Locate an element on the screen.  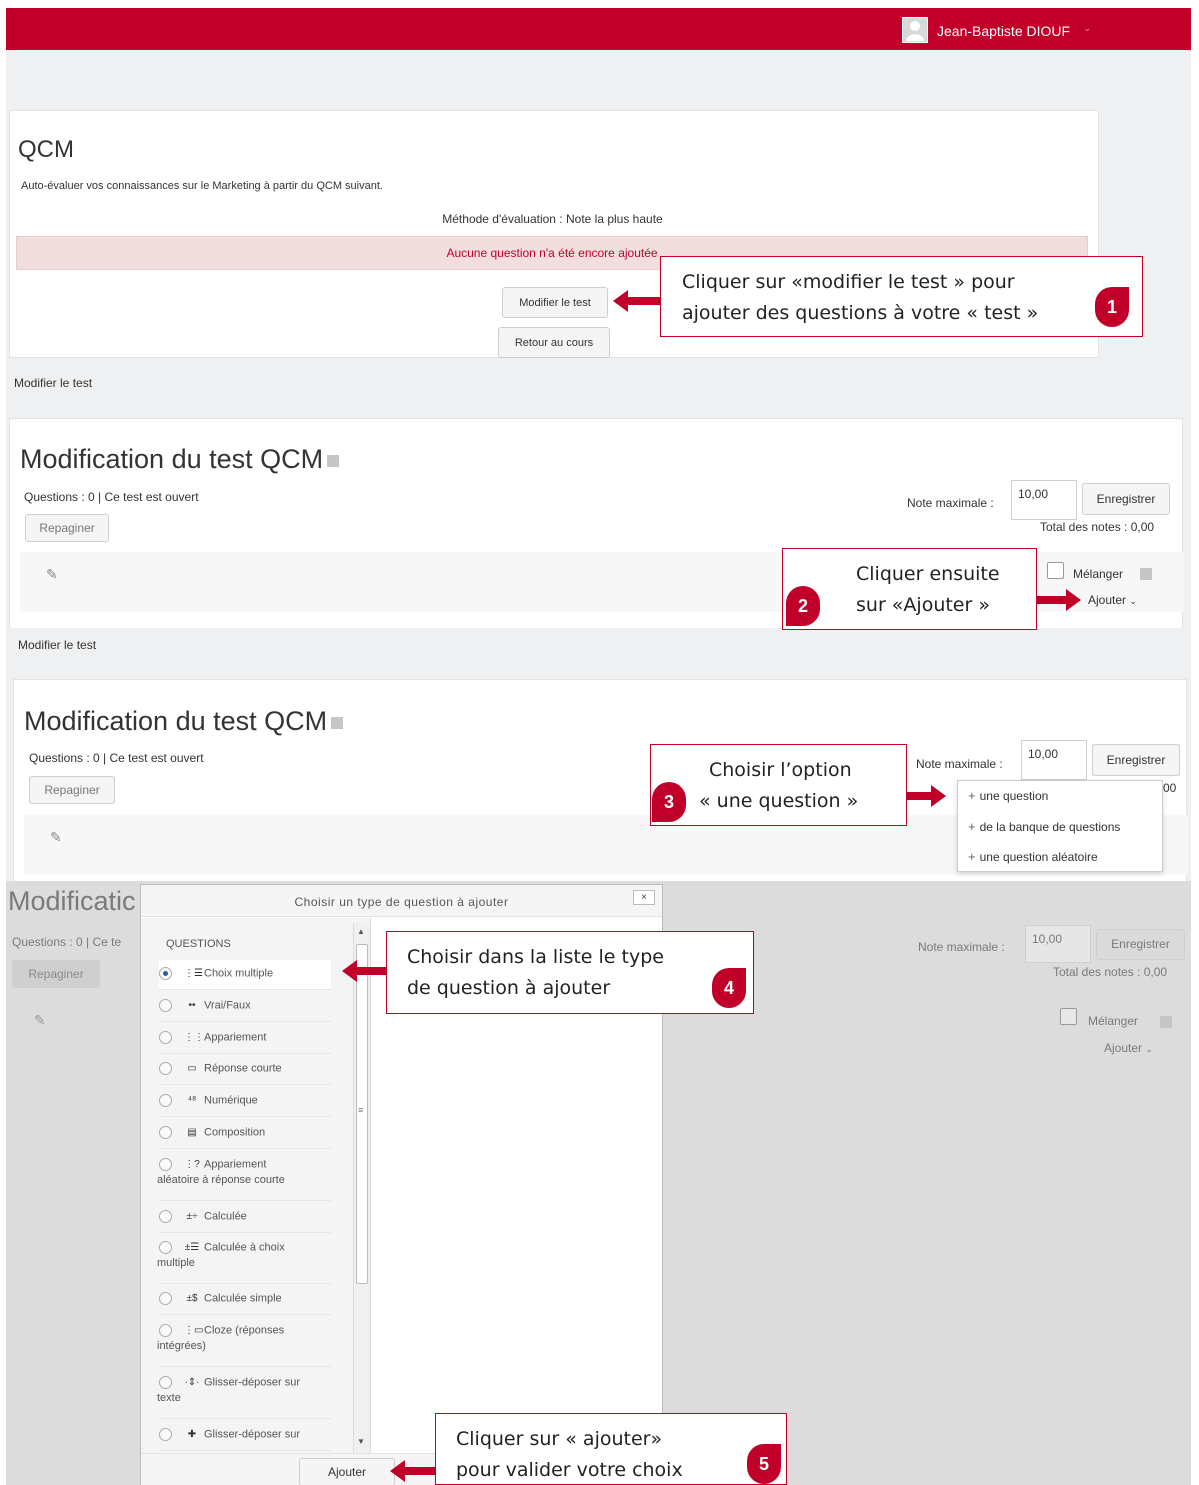
add-question-type-button: Ajouter is located at coordinates (347, 1471).